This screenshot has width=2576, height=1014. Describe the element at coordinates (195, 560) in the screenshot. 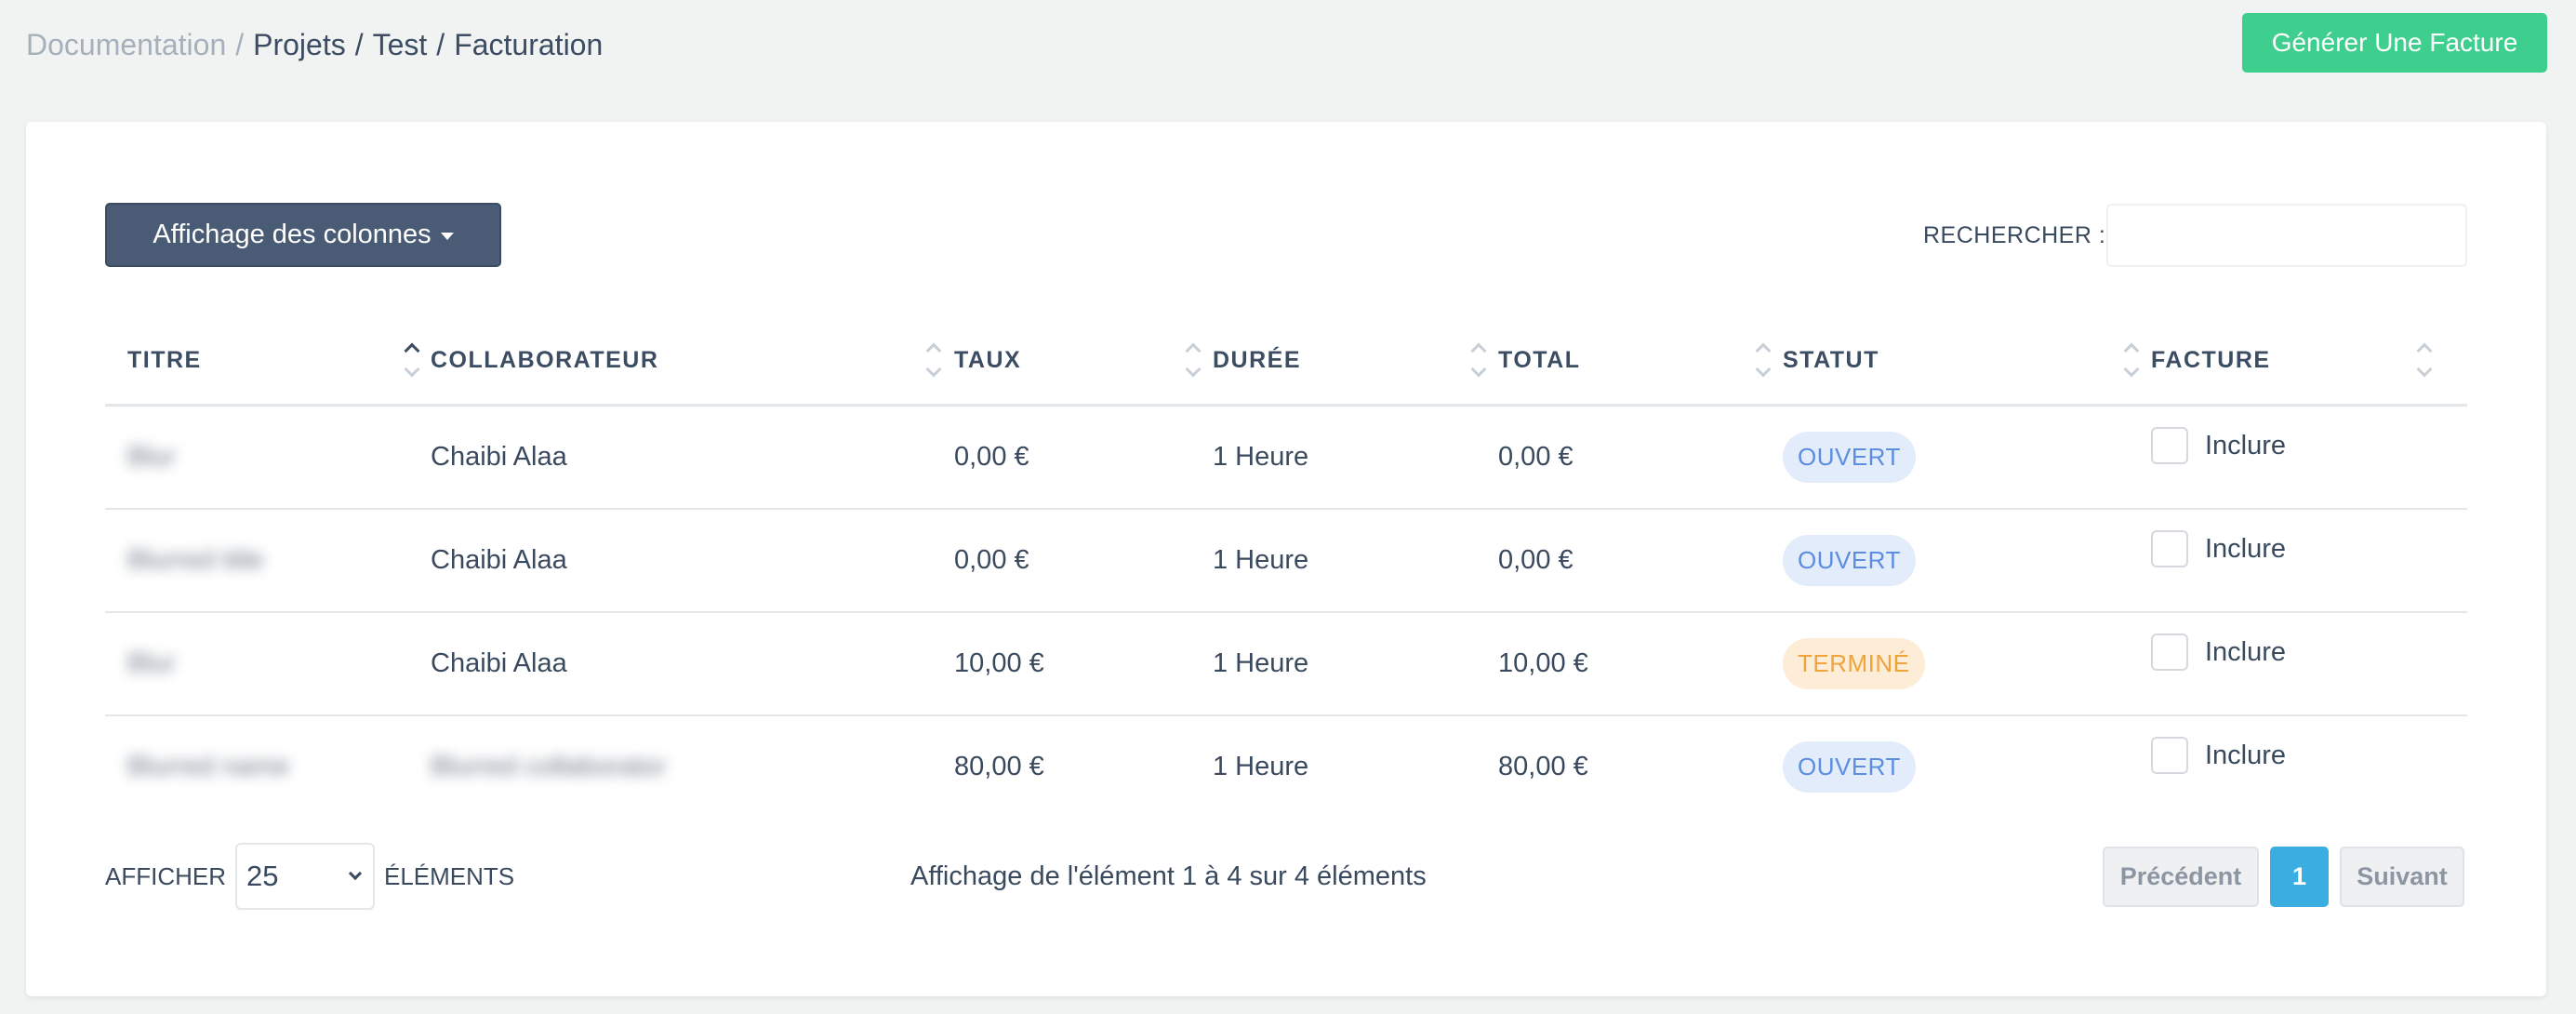

I see `cell-titre: Blurred title` at that location.